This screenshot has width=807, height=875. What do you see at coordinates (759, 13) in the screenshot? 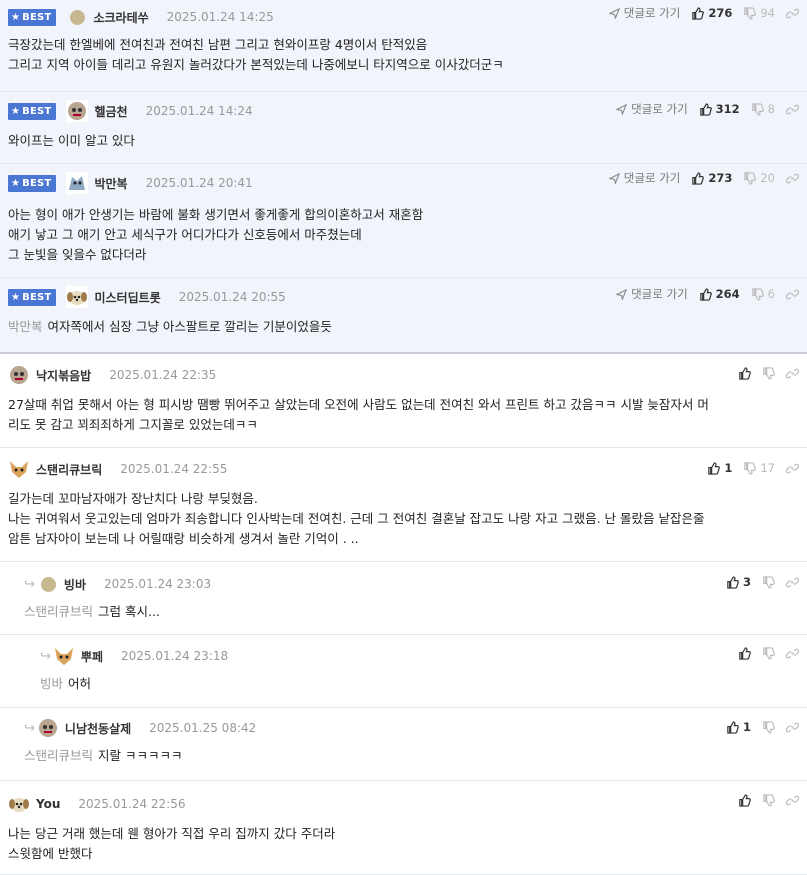
I see `downvote-button: 94` at bounding box center [759, 13].